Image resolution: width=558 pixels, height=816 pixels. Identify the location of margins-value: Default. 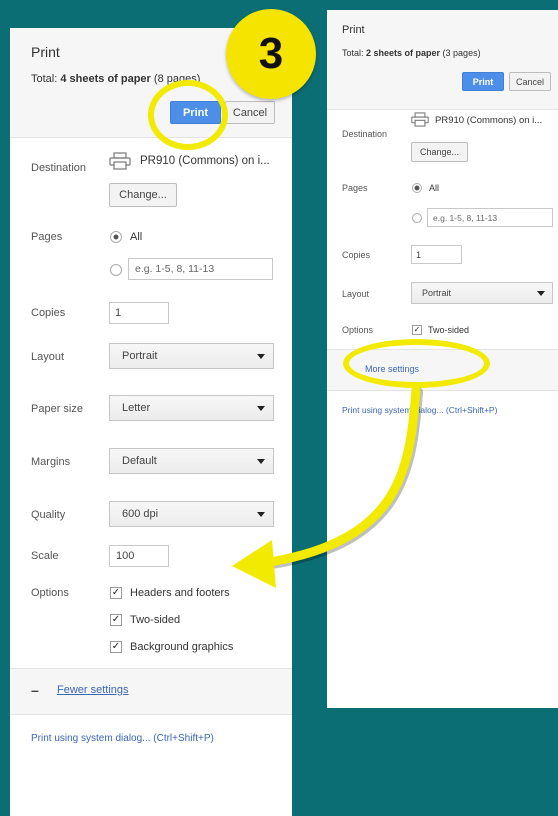
(139, 461).